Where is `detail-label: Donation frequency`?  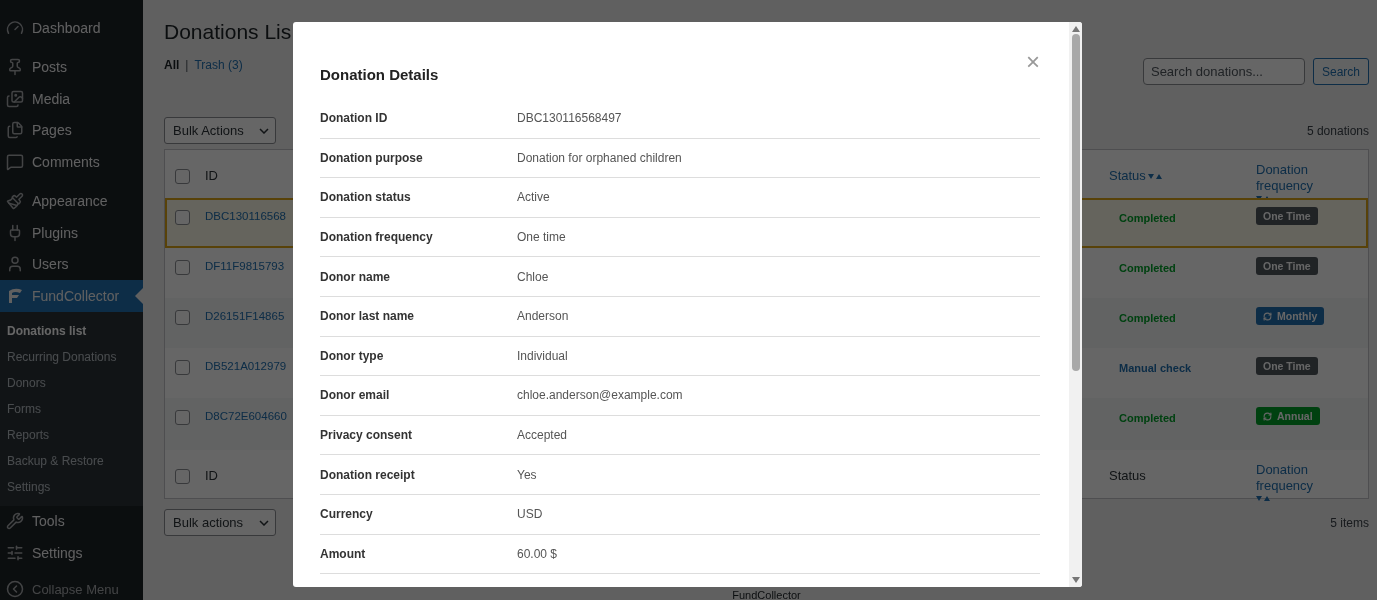 detail-label: Donation frequency is located at coordinates (377, 237).